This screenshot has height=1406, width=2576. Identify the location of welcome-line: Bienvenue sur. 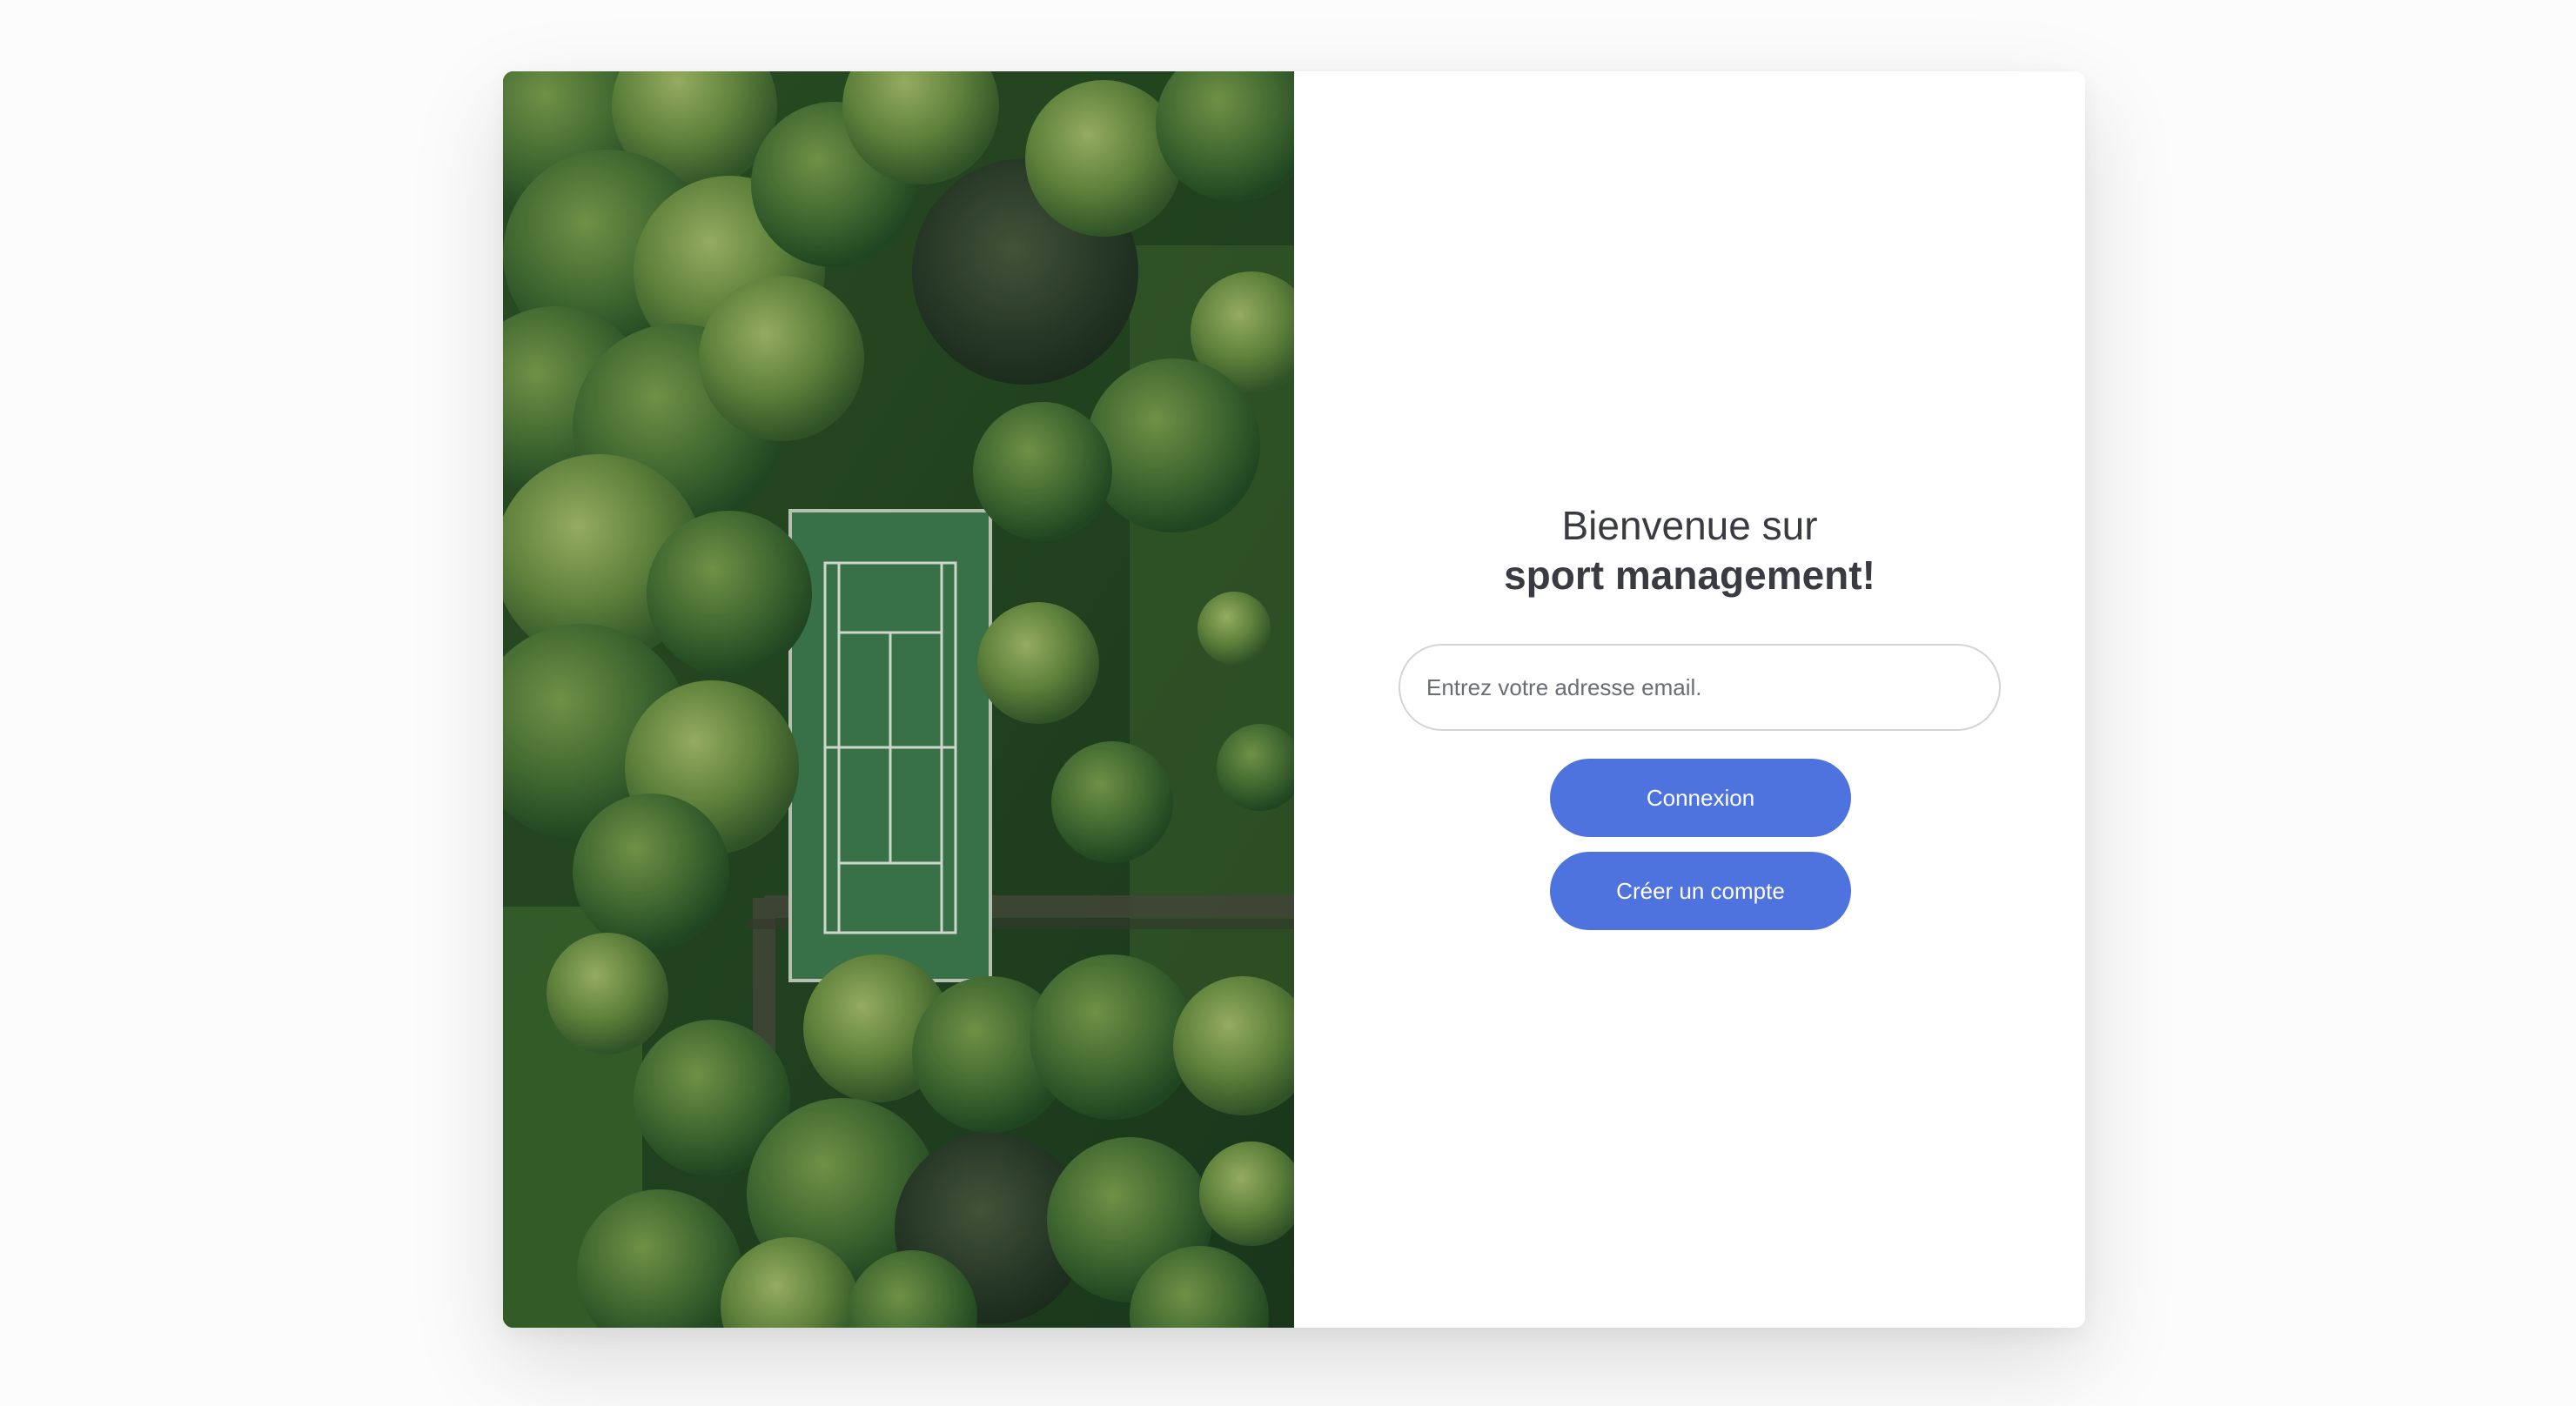
(1689, 525).